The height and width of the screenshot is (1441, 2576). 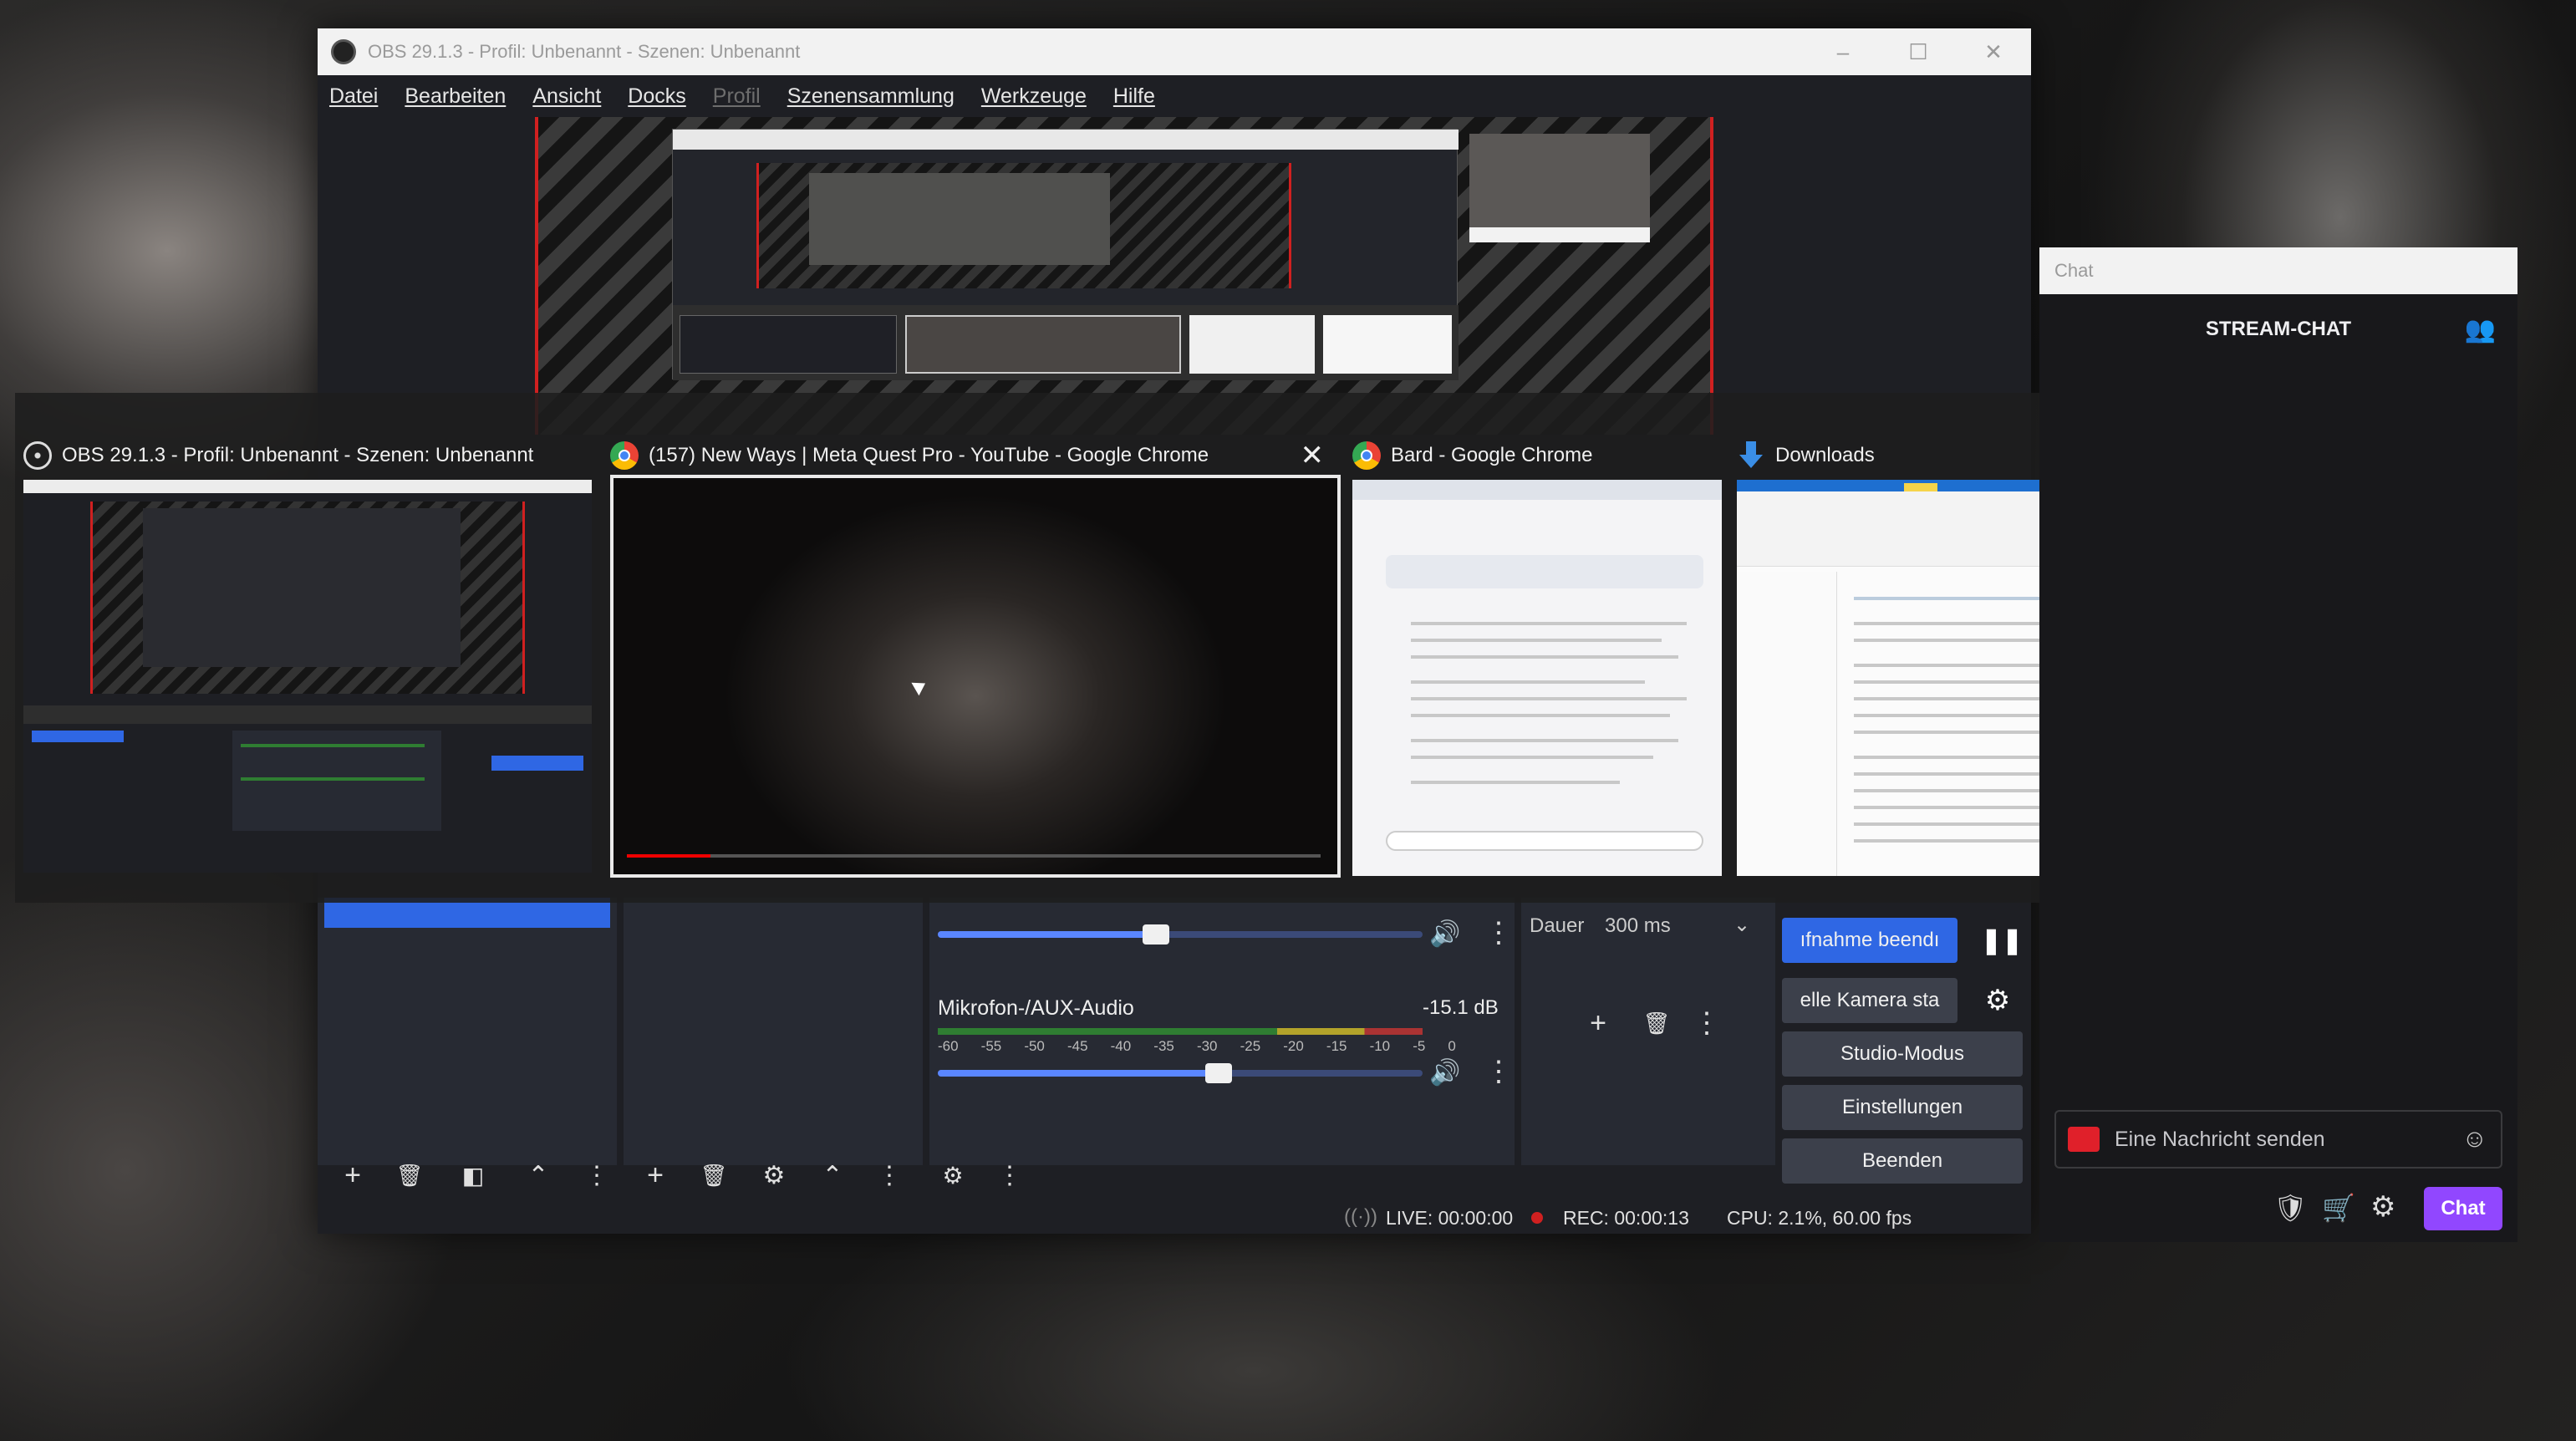 What do you see at coordinates (737, 96) in the screenshot?
I see `menu-profil: Profil` at bounding box center [737, 96].